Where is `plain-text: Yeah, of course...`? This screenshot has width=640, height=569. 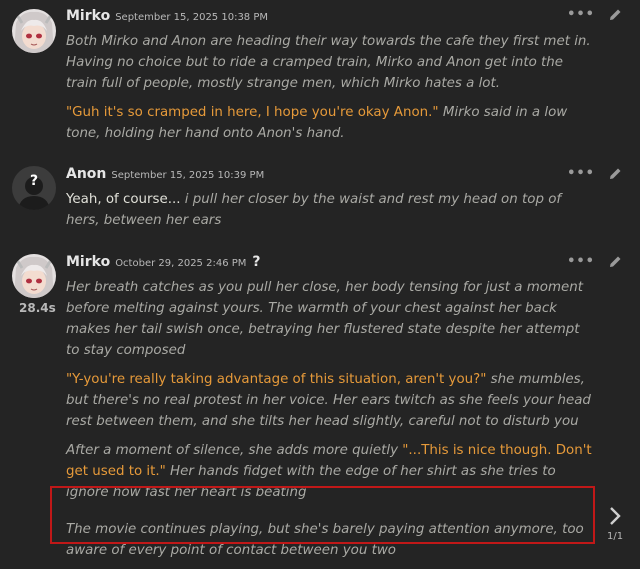
plain-text: Yeah, of course... is located at coordinates (125, 199).